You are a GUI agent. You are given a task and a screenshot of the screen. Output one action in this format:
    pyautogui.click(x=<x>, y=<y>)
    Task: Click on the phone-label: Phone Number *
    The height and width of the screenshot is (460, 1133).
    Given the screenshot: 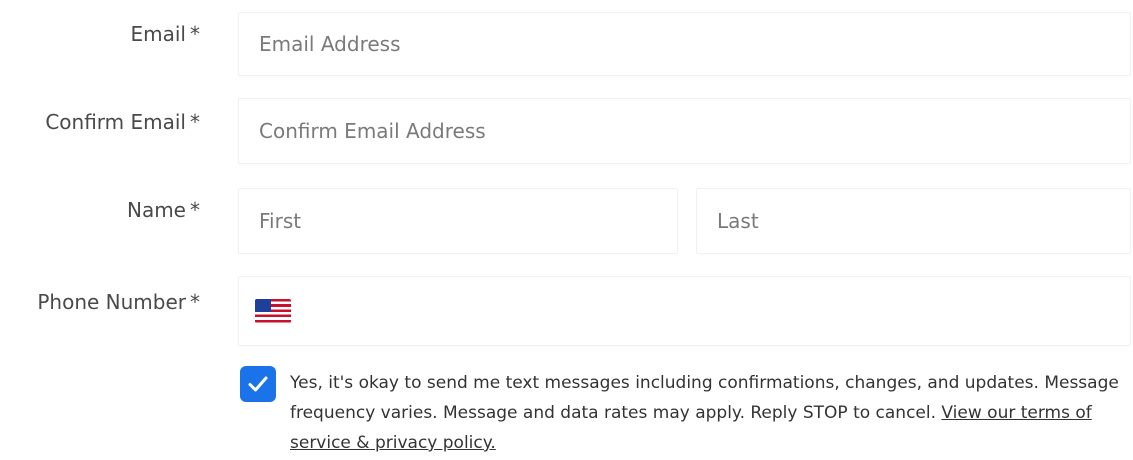 What is the action you would take?
    pyautogui.click(x=118, y=302)
    